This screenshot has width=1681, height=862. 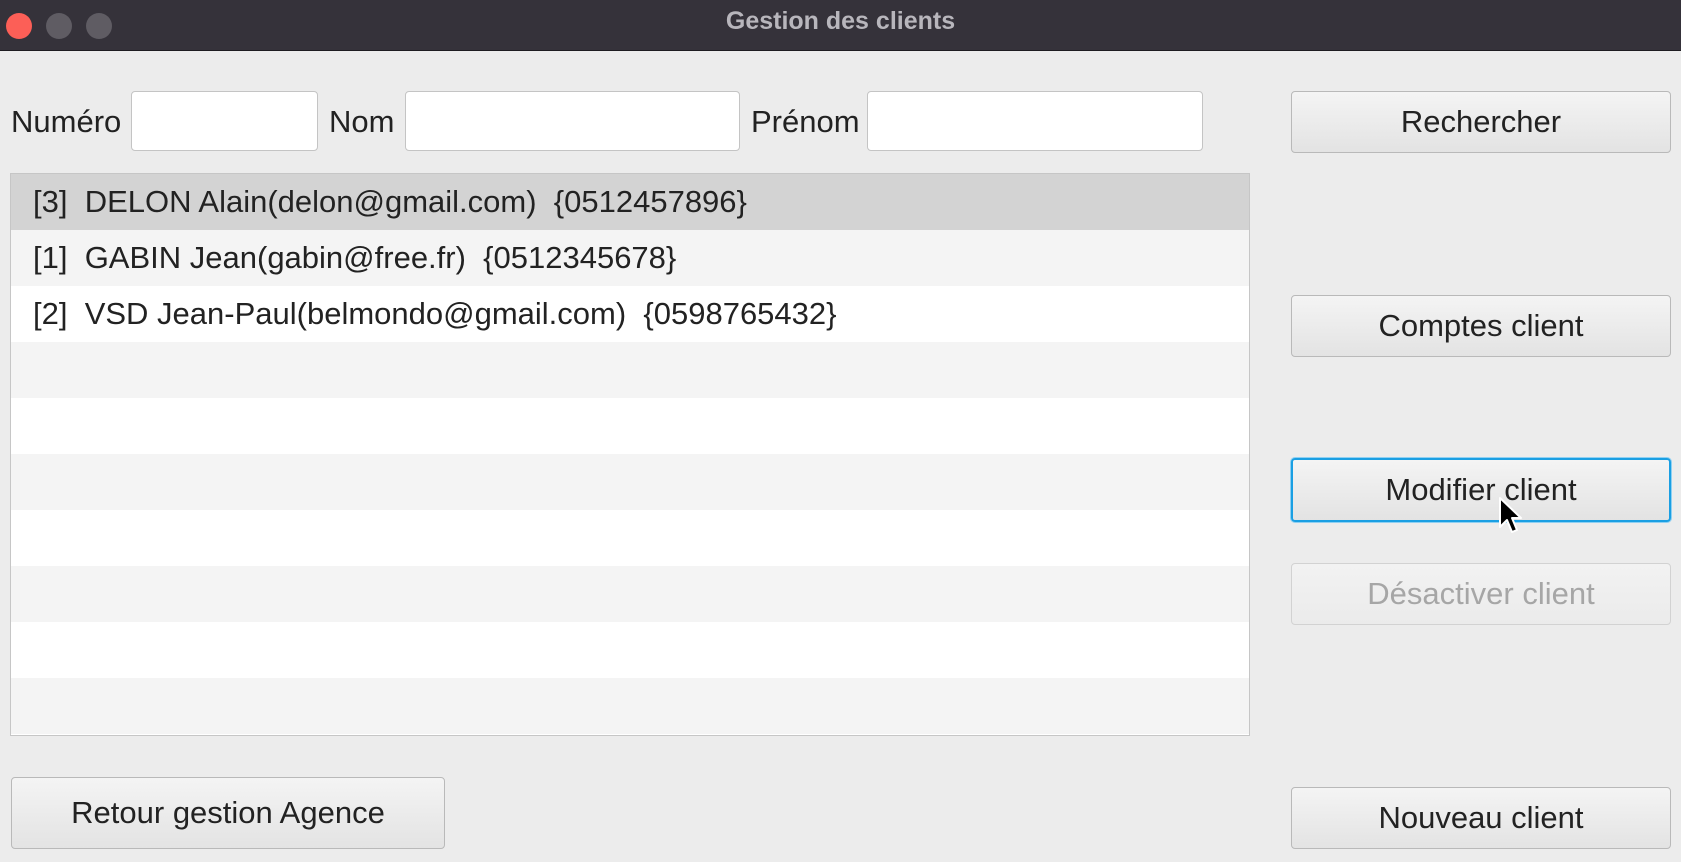 I want to click on prenom-input, so click(x=1035, y=121).